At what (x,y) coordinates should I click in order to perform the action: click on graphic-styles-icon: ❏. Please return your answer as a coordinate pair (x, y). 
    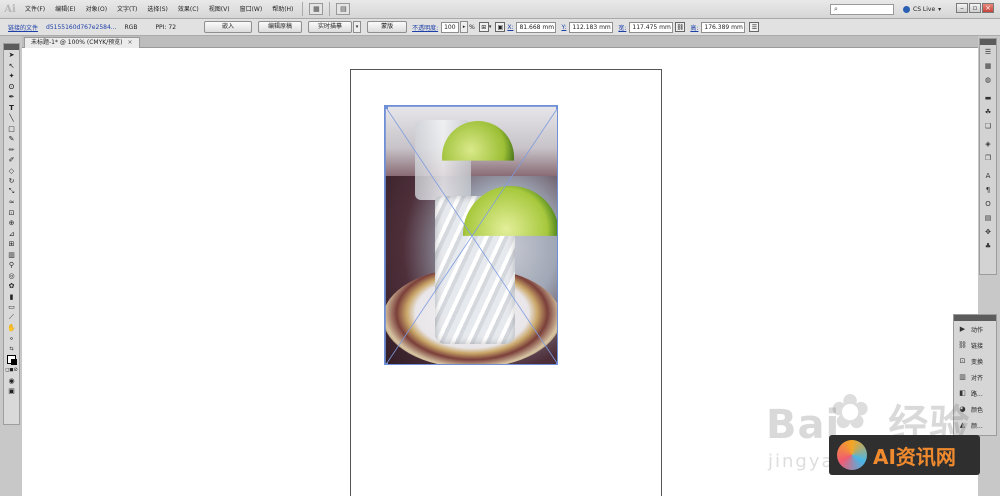
    Looking at the image, I should click on (988, 126).